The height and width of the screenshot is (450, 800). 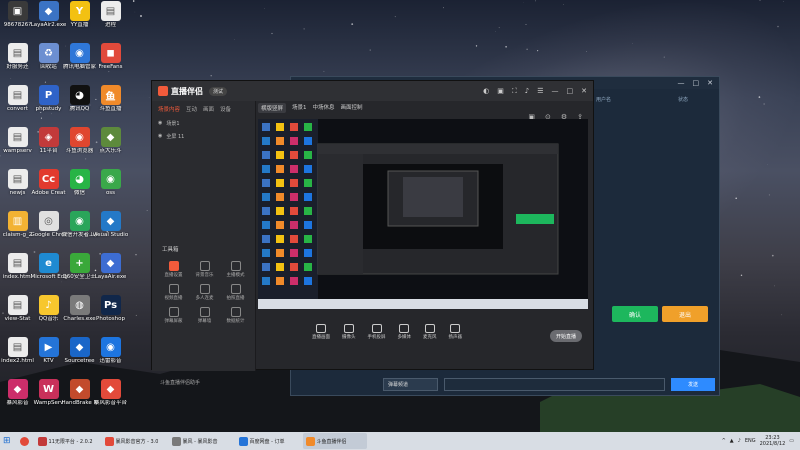 I want to click on tool-item: 视频直播, so click(x=173, y=292).